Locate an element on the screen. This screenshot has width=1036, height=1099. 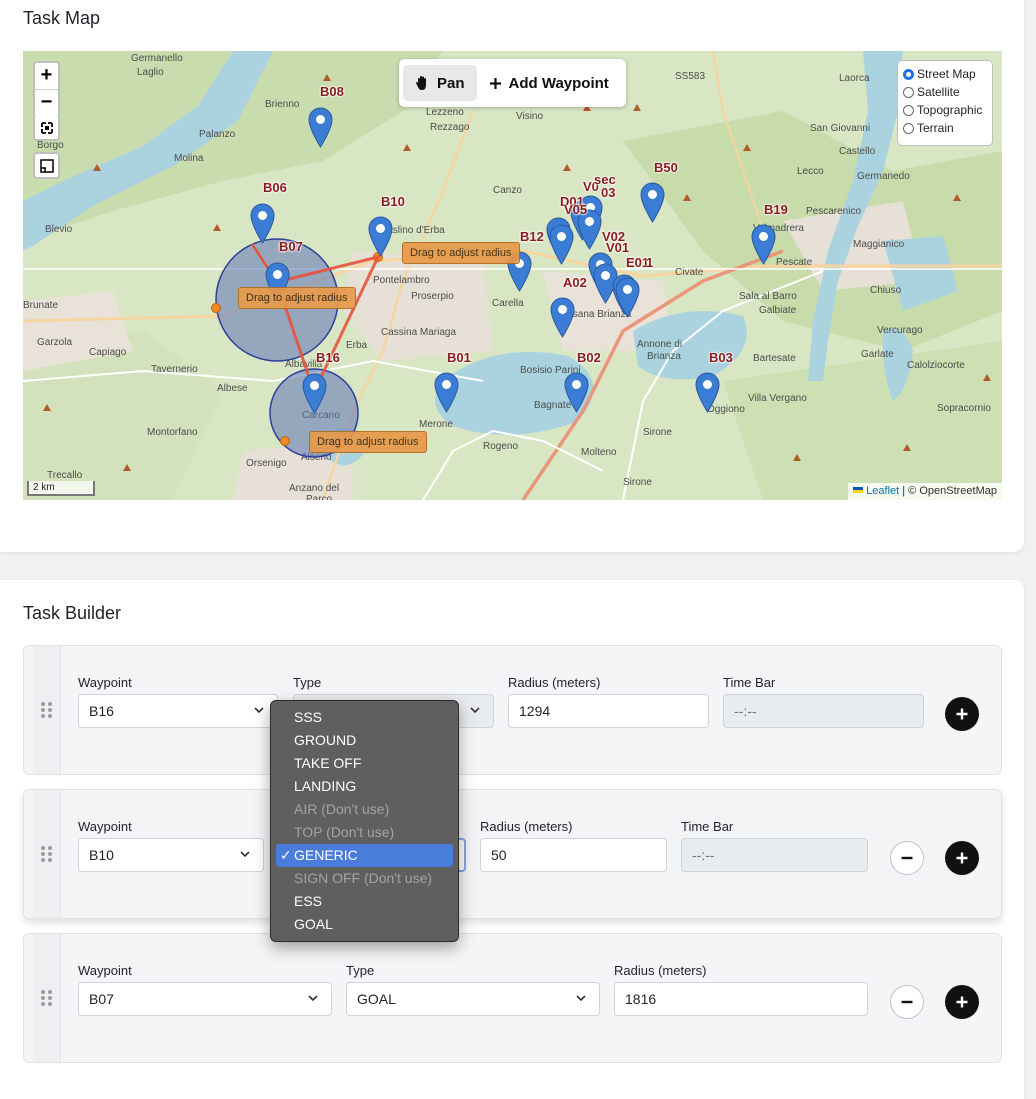
zoom-out-button: − is located at coordinates (46, 103).